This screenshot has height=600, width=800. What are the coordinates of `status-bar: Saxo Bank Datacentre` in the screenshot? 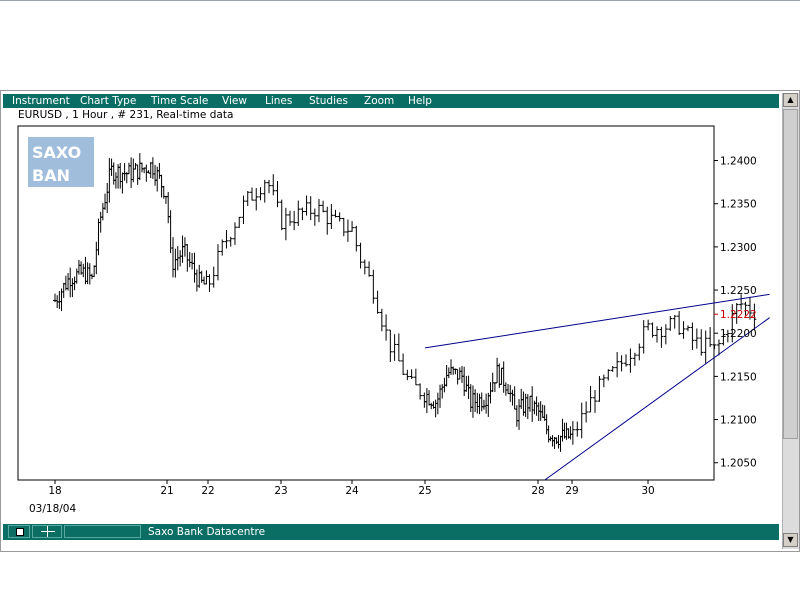 It's located at (391, 532).